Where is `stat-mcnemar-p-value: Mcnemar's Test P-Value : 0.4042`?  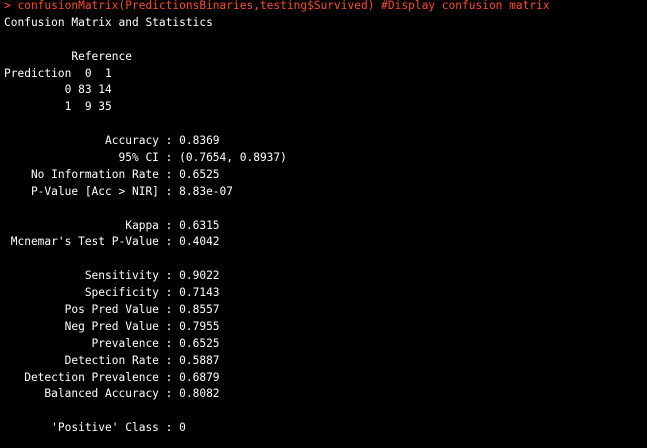
stat-mcnemar-p-value: Mcnemar's Test P-Value : 0.4042 is located at coordinates (112, 242).